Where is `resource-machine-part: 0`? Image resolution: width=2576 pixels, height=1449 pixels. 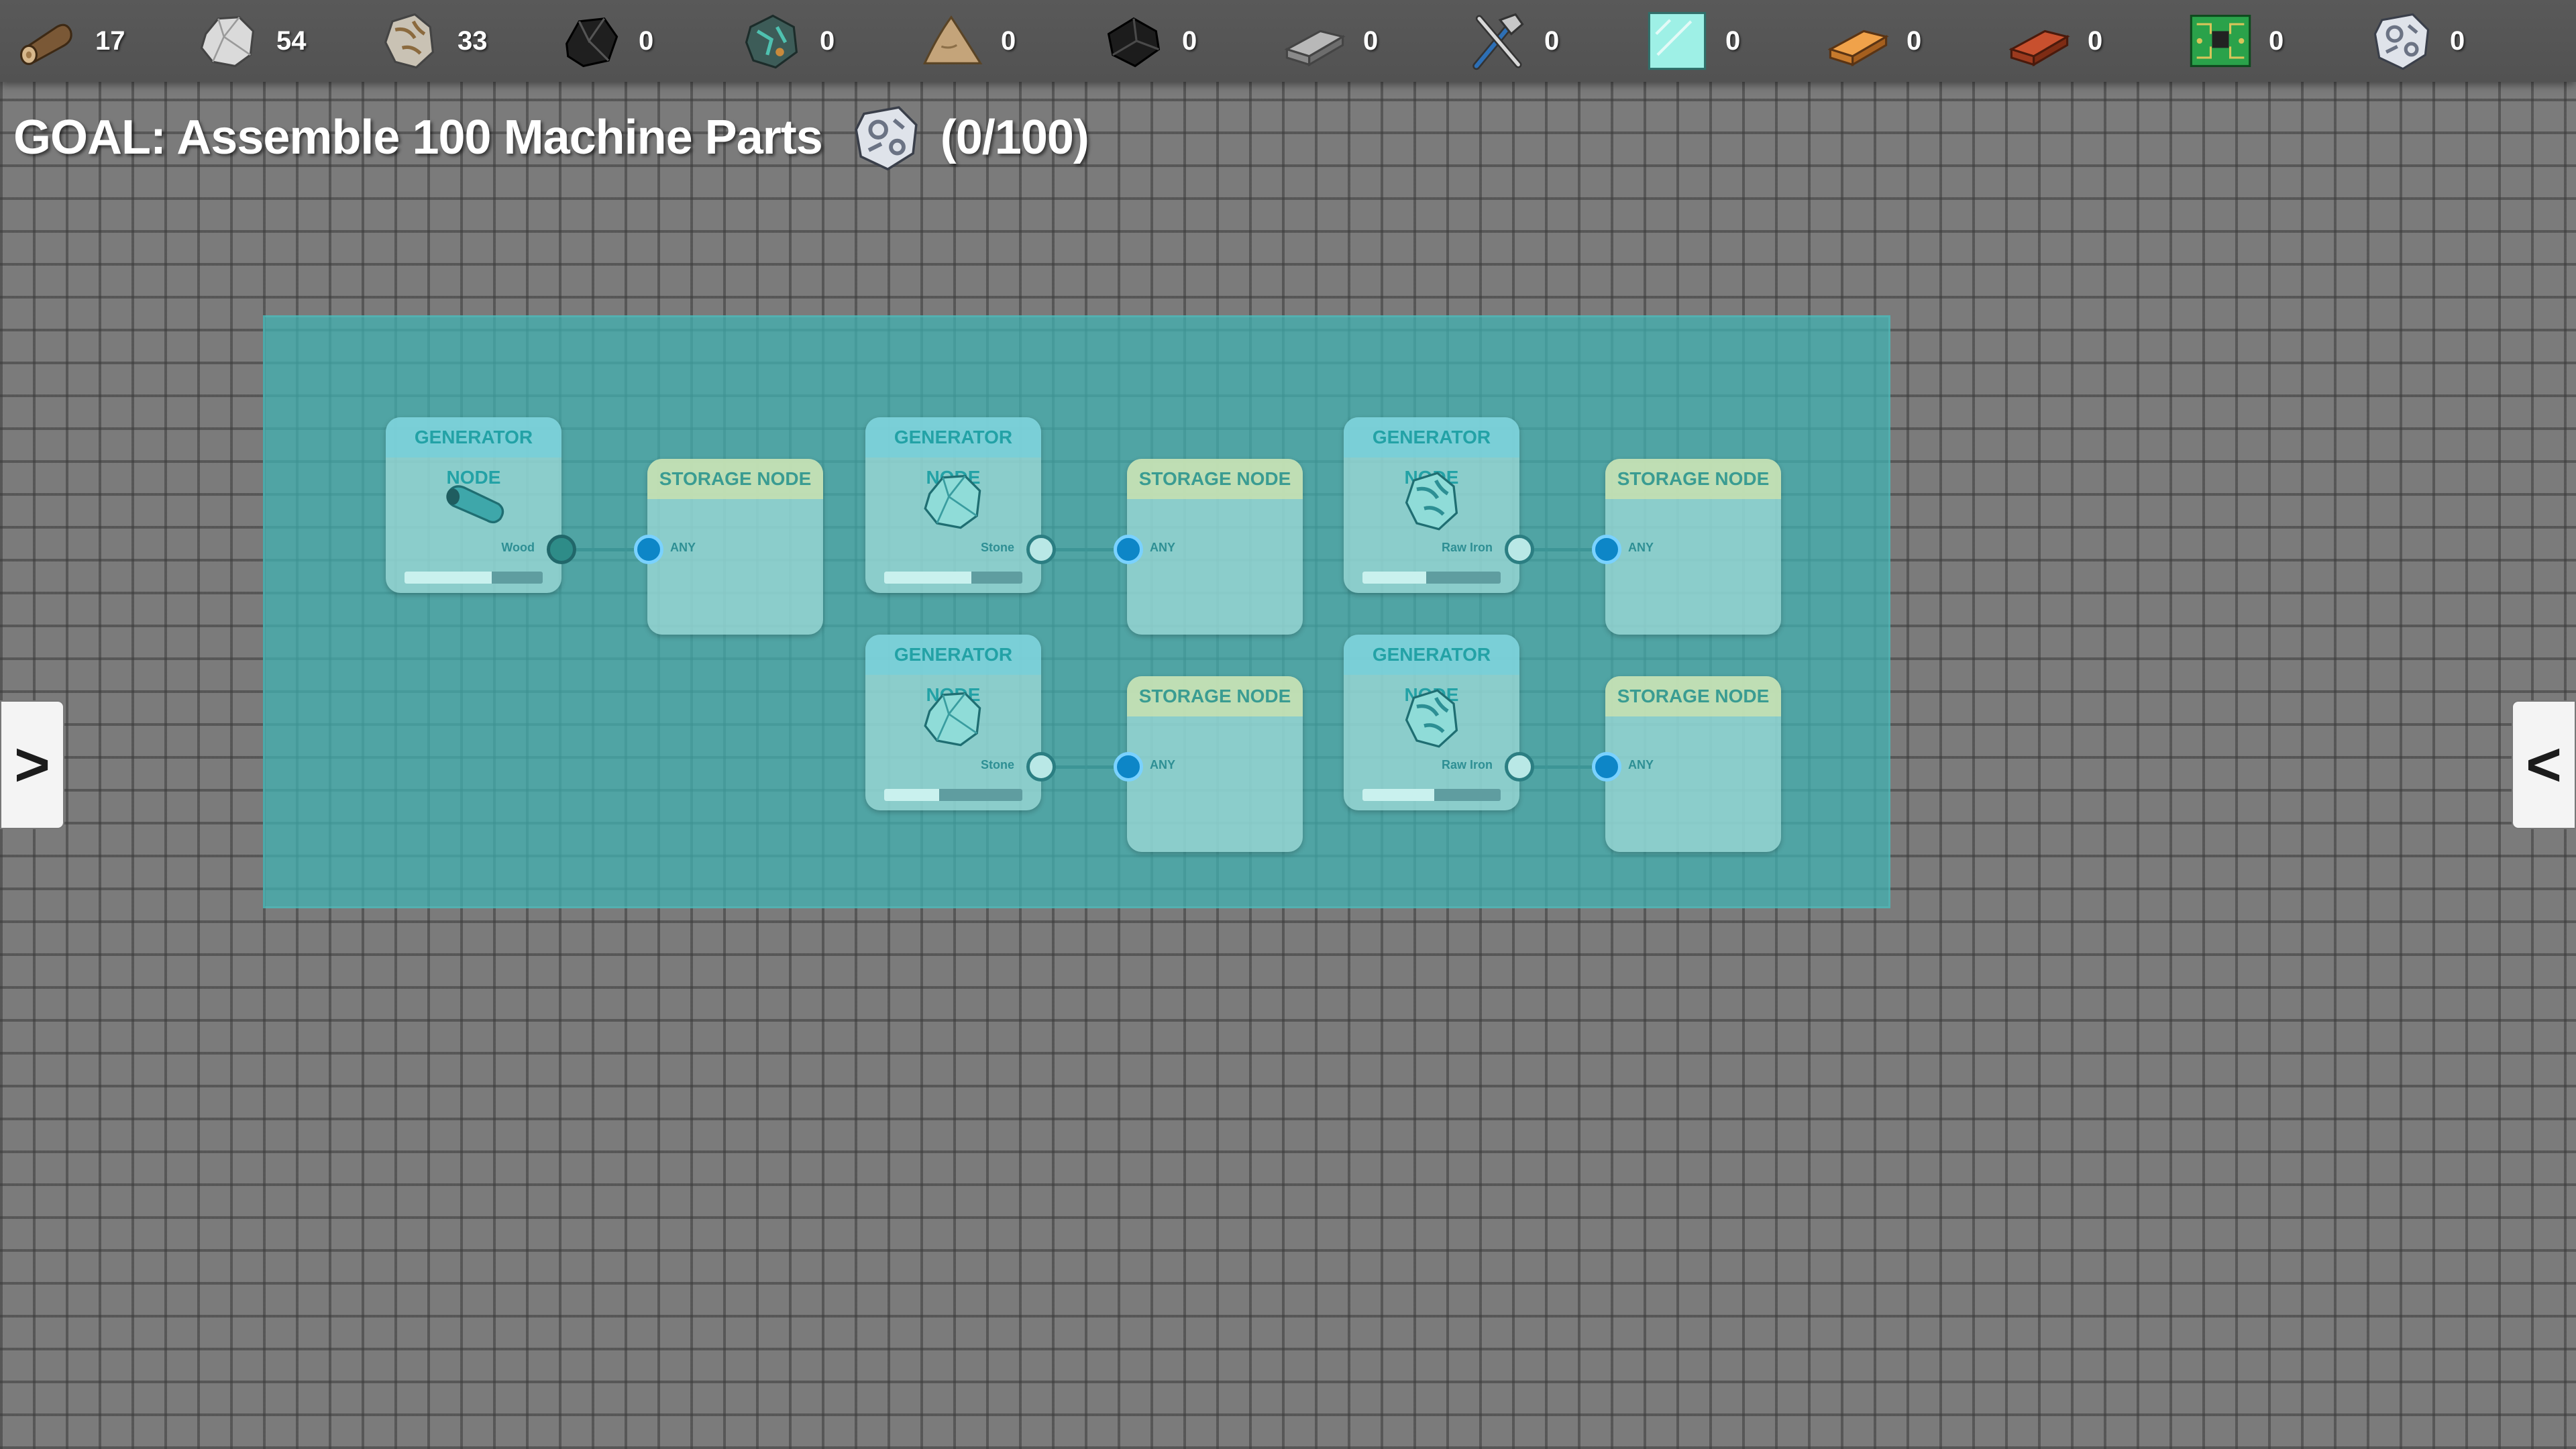 resource-machine-part: 0 is located at coordinates (2454, 41).